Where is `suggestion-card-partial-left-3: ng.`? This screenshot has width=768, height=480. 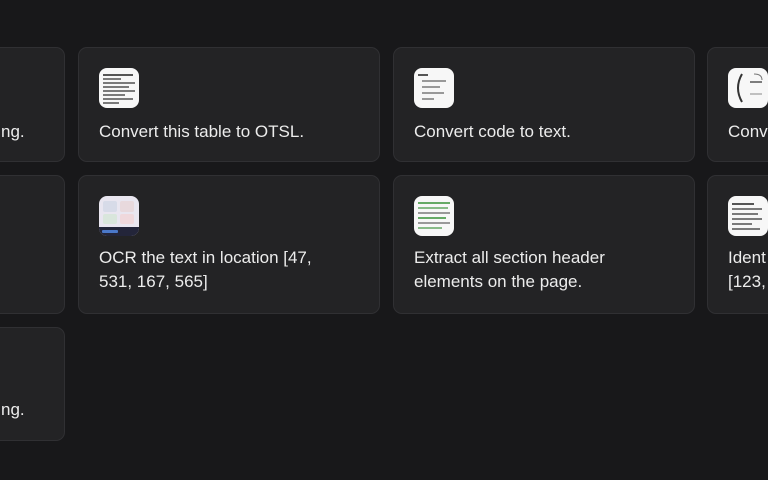
suggestion-card-partial-left-3: ng. is located at coordinates (32, 384).